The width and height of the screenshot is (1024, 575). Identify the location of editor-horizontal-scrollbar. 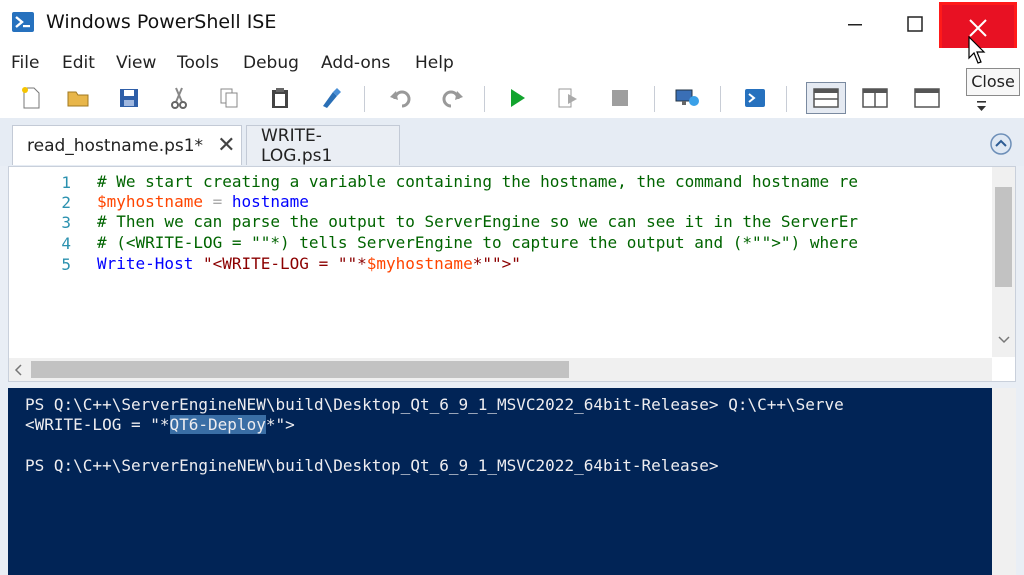
(500, 369).